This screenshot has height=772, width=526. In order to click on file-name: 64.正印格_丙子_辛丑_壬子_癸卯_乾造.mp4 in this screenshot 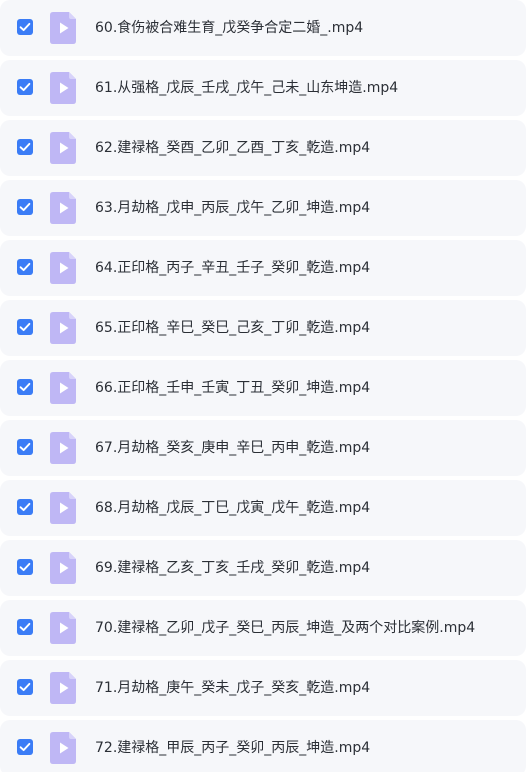, I will do `click(233, 268)`.